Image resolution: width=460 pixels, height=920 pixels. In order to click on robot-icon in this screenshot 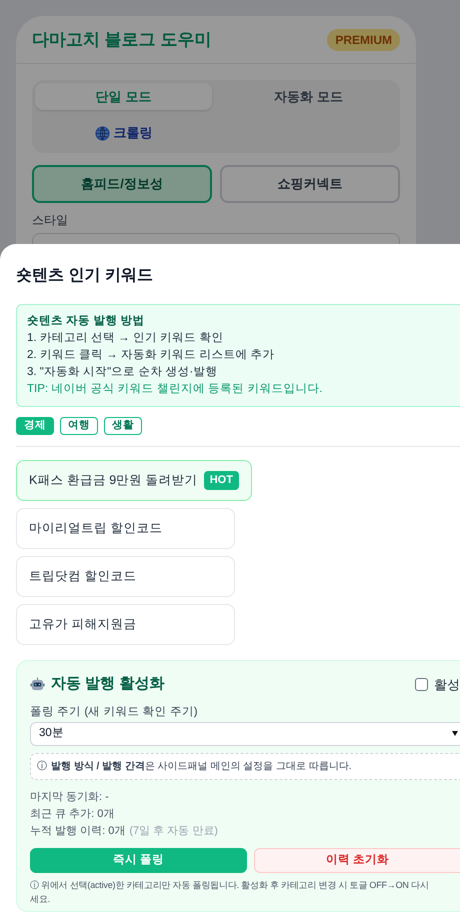, I will do `click(37, 684)`.